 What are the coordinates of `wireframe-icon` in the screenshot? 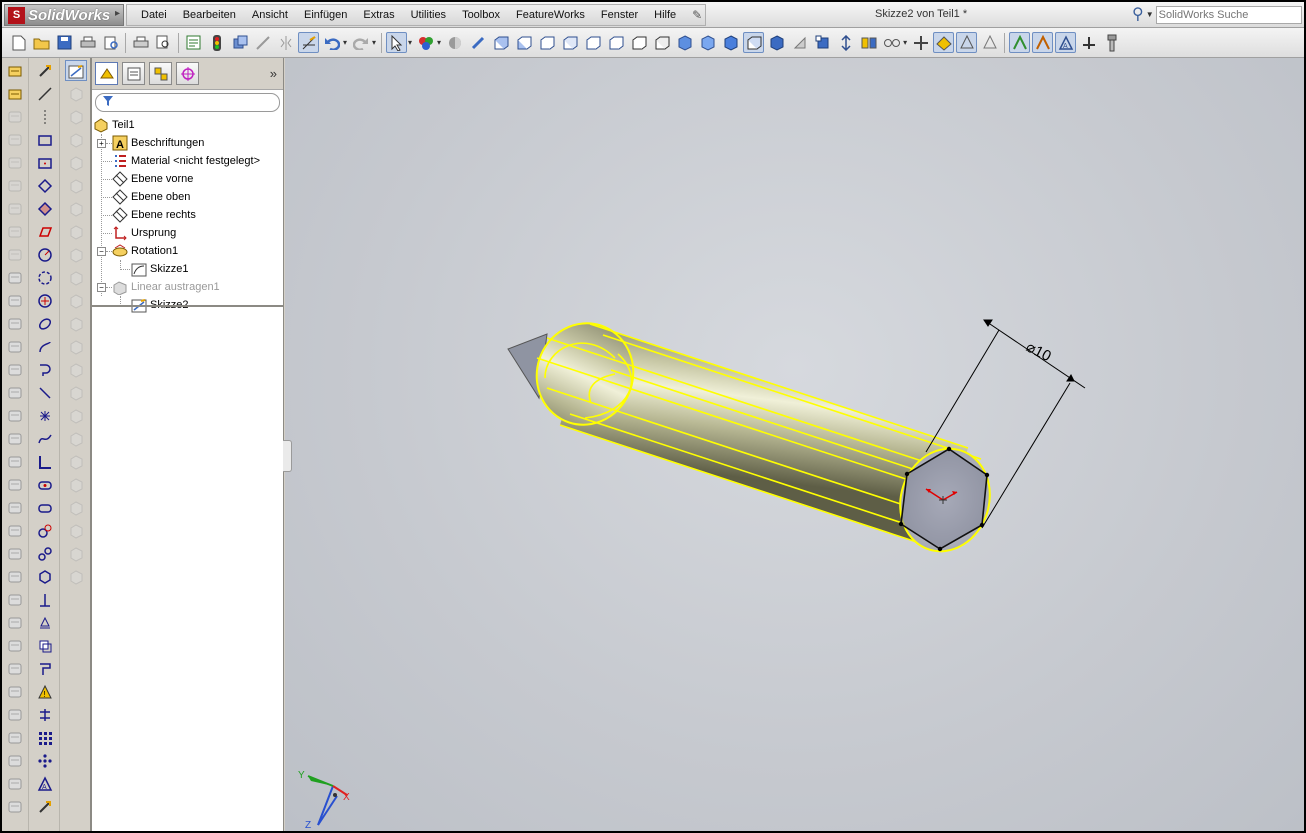 It's located at (776, 42).